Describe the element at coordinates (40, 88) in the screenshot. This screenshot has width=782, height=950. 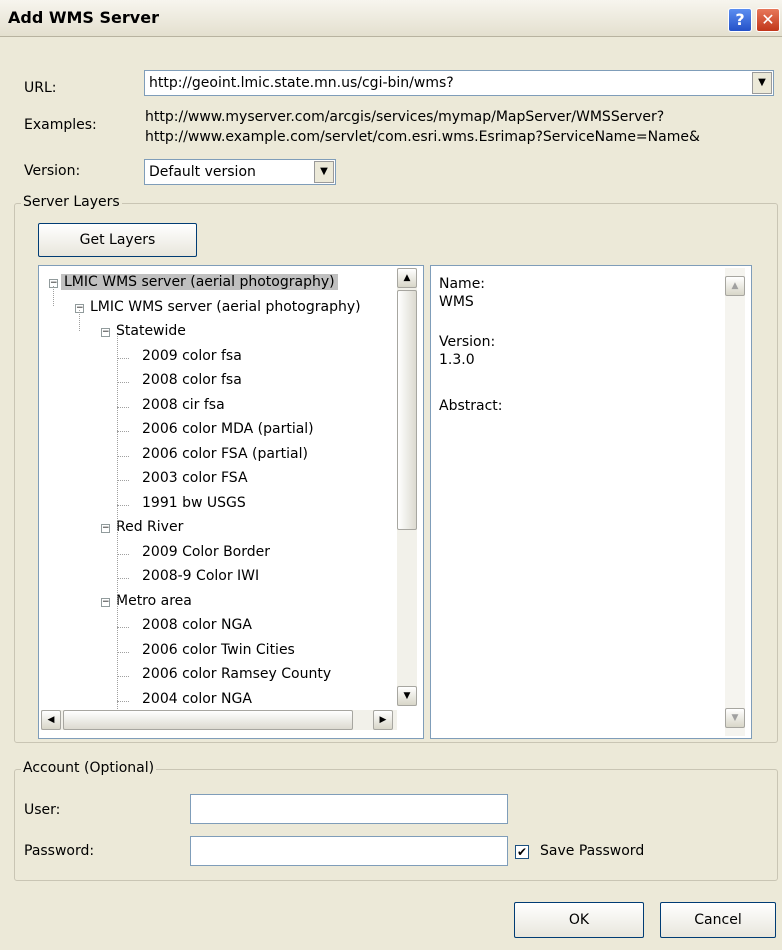
I see `url-label: URL:` at that location.